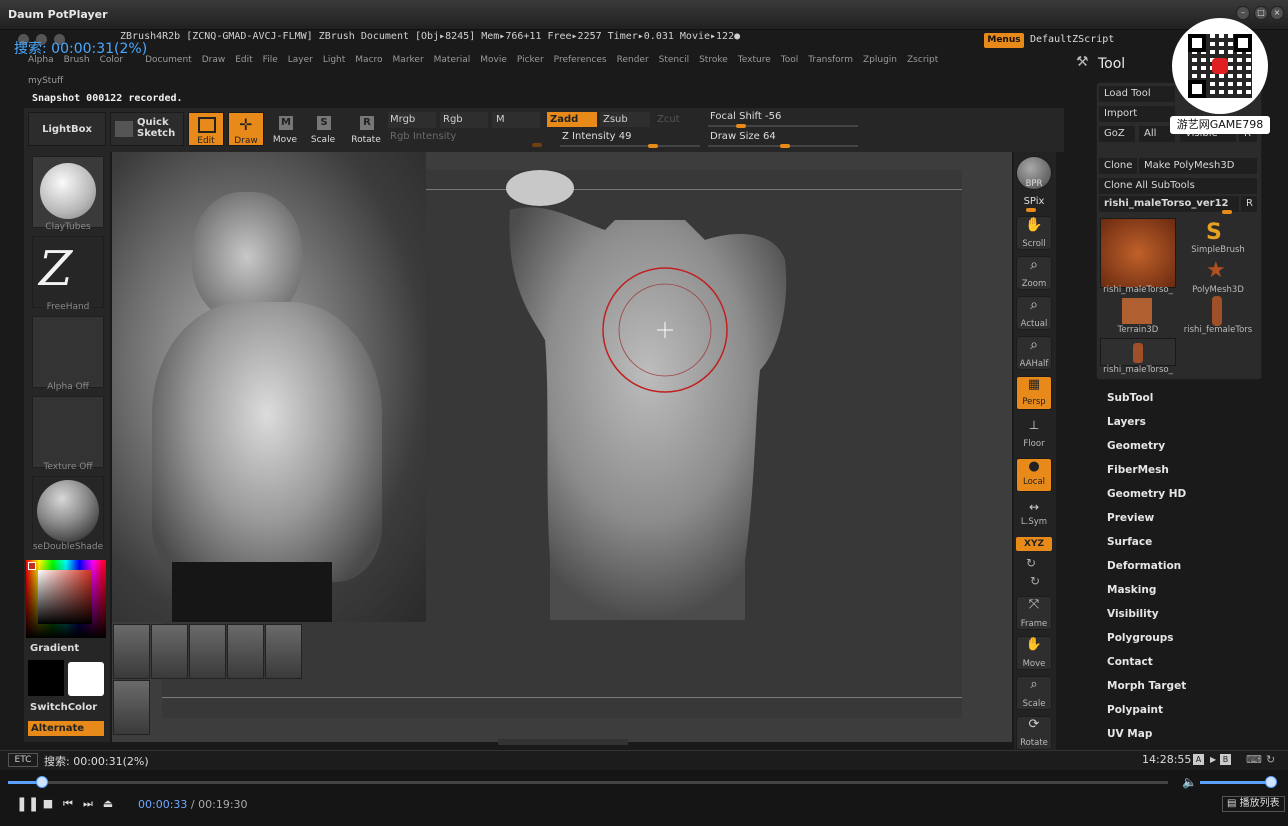  What do you see at coordinates (68, 432) in the screenshot?
I see `texture-tile` at bounding box center [68, 432].